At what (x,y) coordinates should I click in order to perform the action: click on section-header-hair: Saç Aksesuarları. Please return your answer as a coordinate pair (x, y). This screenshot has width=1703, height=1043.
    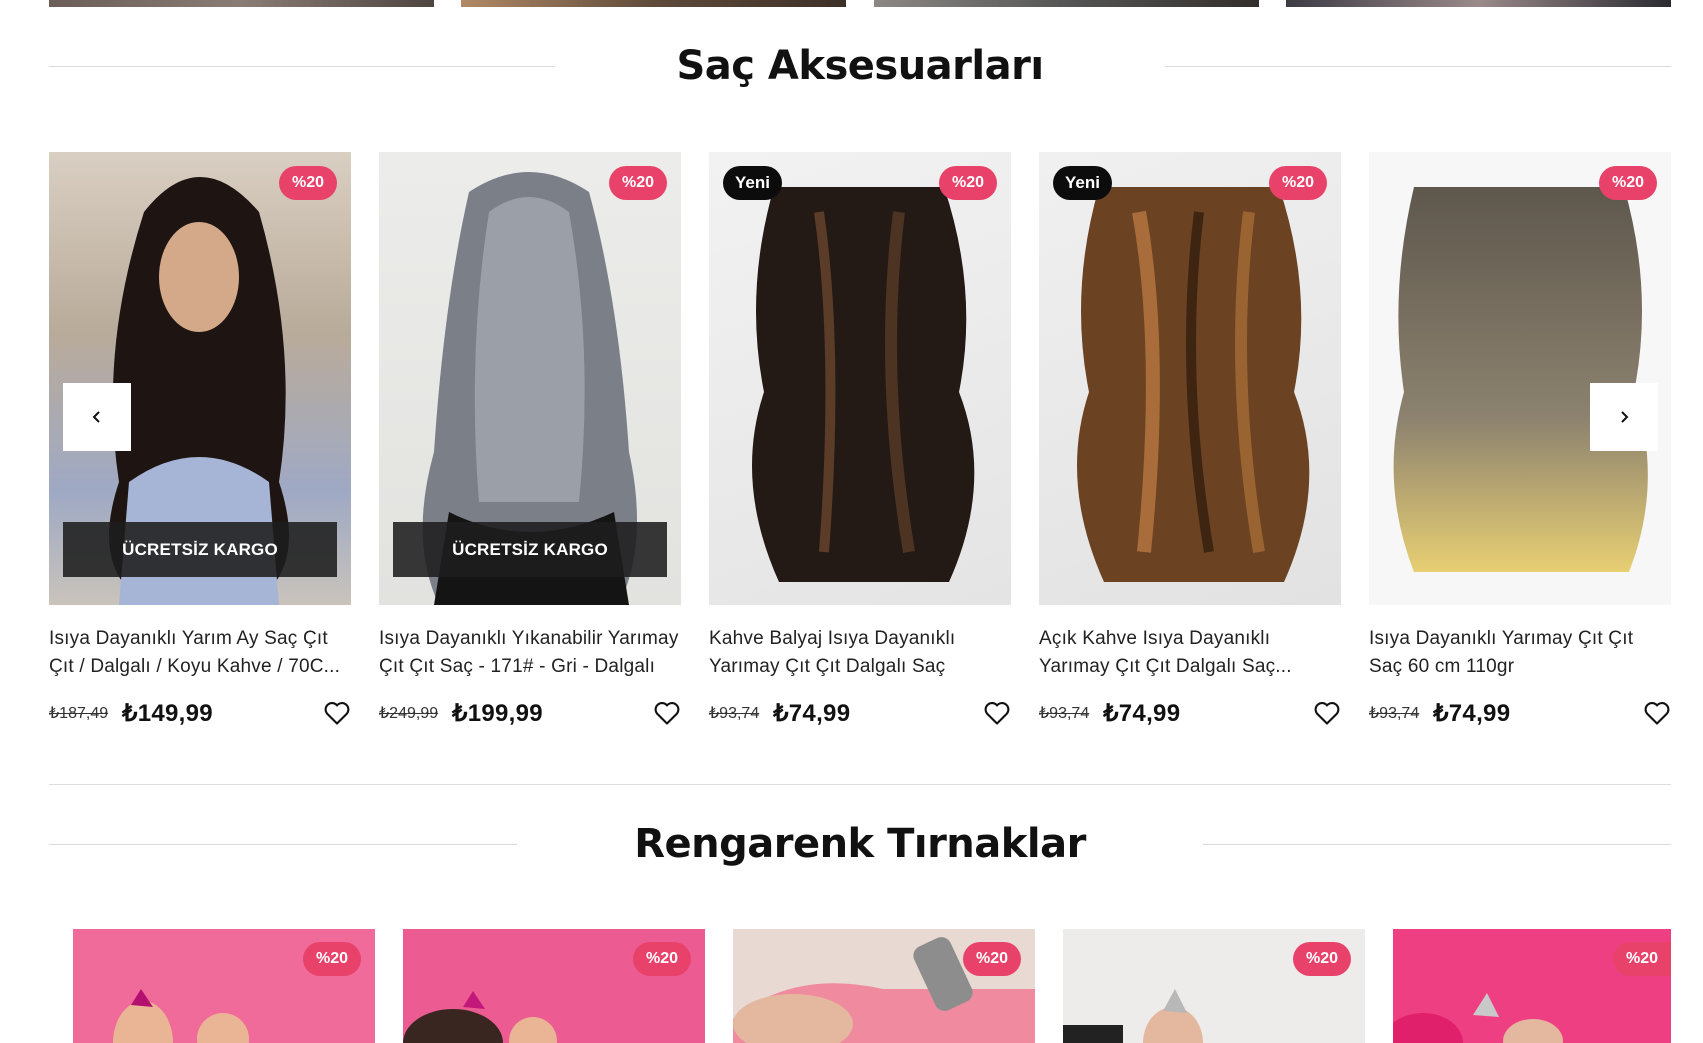
    Looking at the image, I should click on (860, 66).